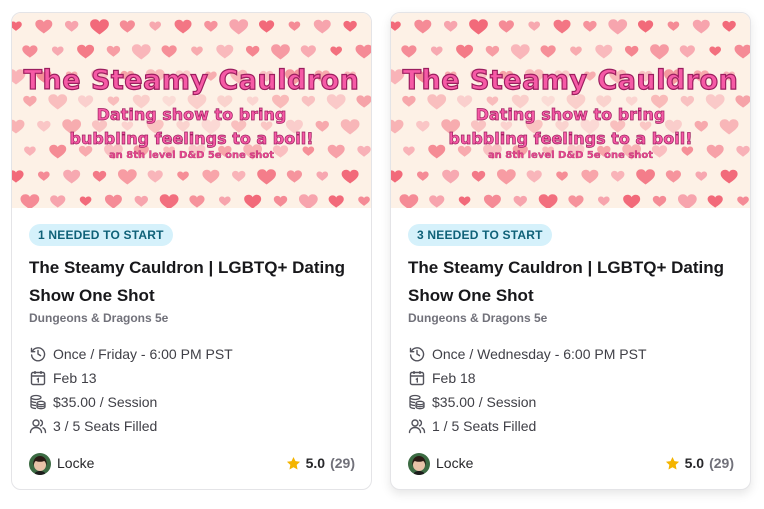 The width and height of the screenshot is (764, 509). I want to click on schedule-row: Once / Friday - 6:00 PM PST, so click(131, 354).